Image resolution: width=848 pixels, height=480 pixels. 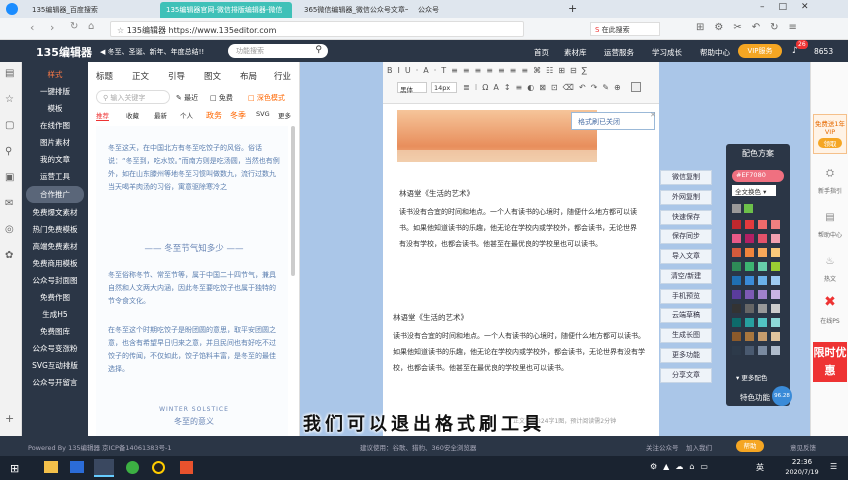 What do you see at coordinates (55, 91) in the screenshot?
I see `nav-item-onekey: 一键排版` at bounding box center [55, 91].